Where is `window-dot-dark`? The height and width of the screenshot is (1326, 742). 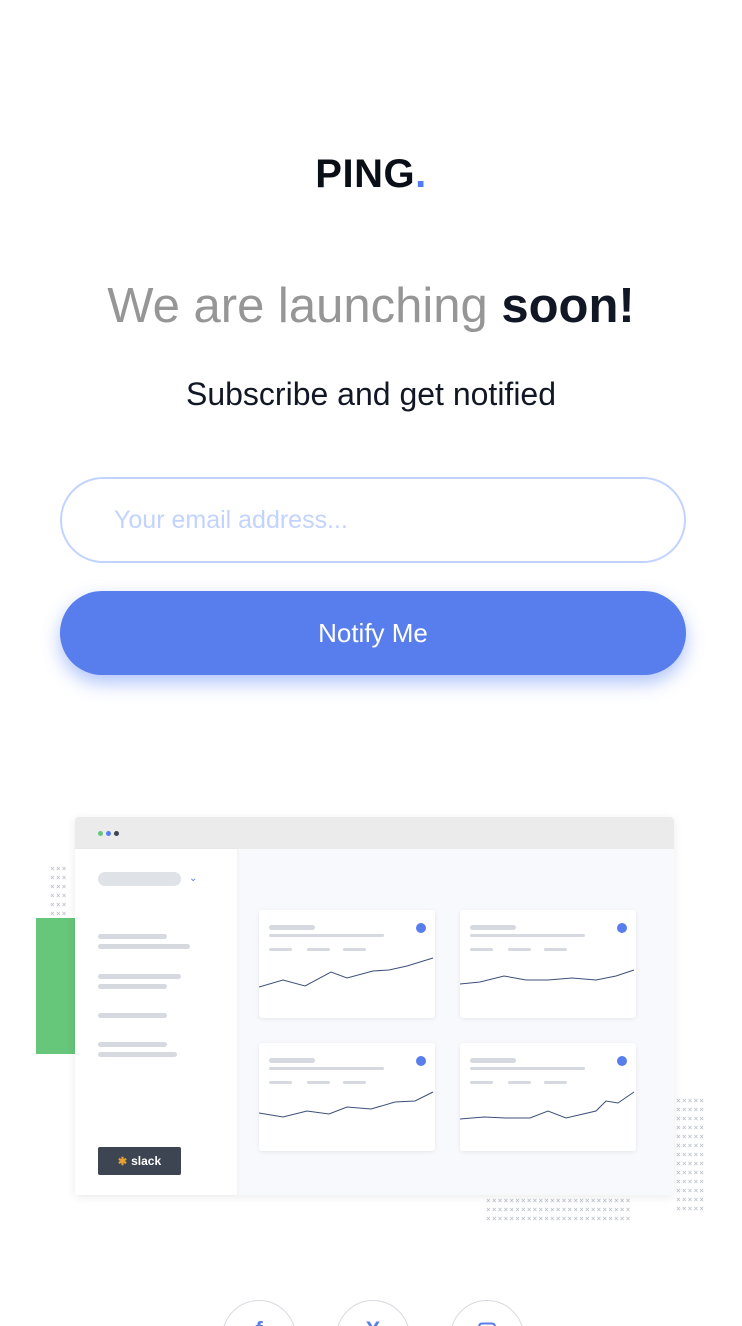 window-dot-dark is located at coordinates (116, 833).